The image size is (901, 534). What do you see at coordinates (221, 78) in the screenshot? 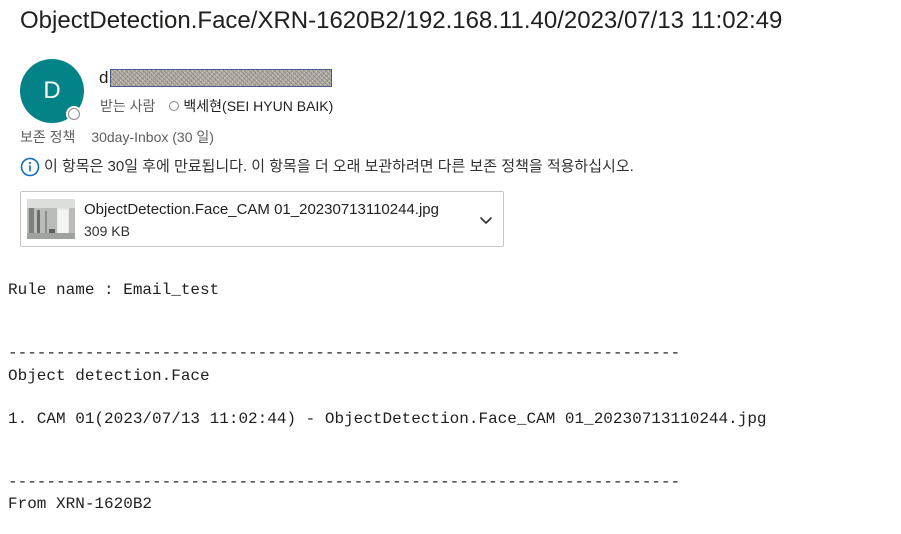
I see `sender-redacted-block` at bounding box center [221, 78].